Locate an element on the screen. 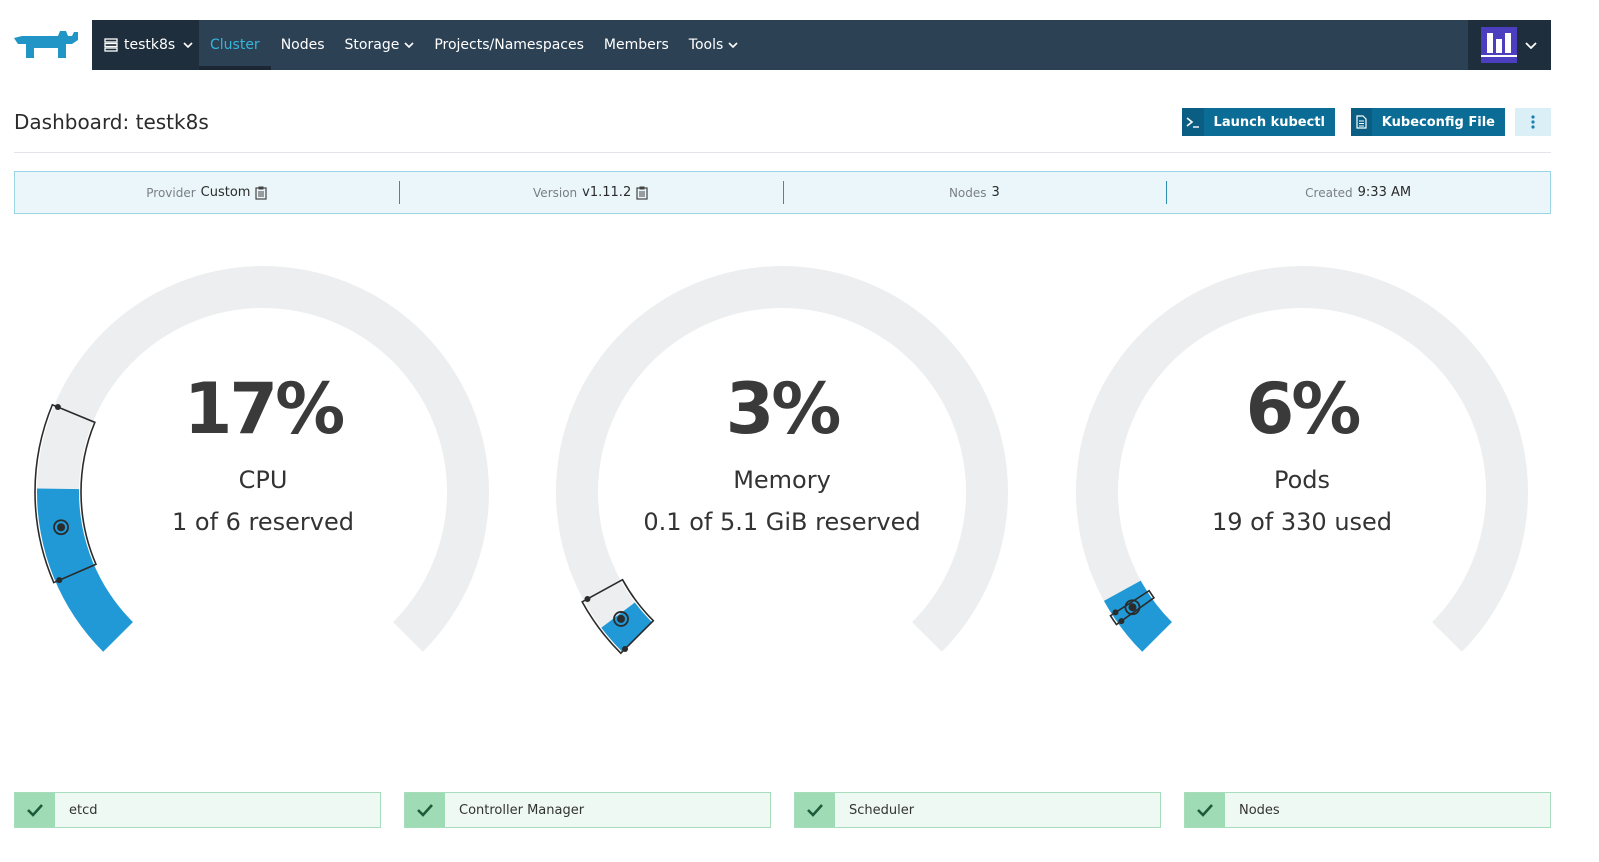 The width and height of the screenshot is (1599, 862). tab-cluster-label: Cluster is located at coordinates (235, 45).